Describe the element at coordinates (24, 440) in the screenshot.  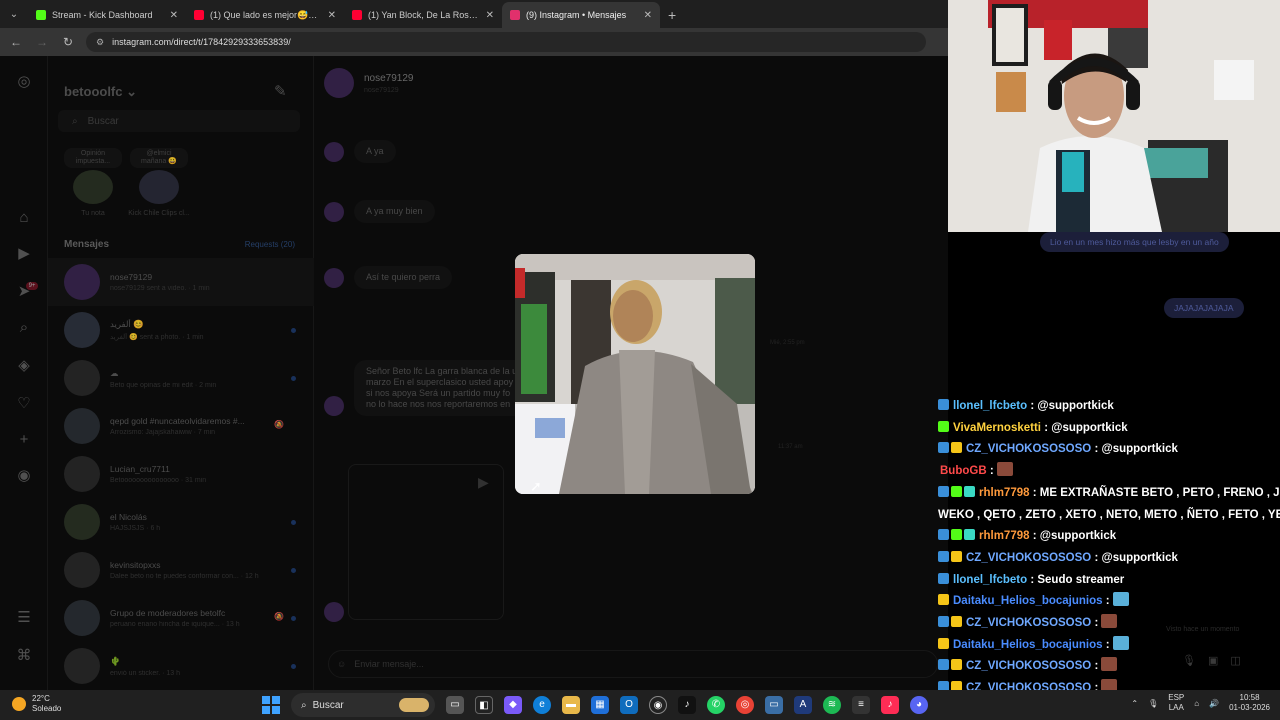
I see `create-icon: +` at that location.